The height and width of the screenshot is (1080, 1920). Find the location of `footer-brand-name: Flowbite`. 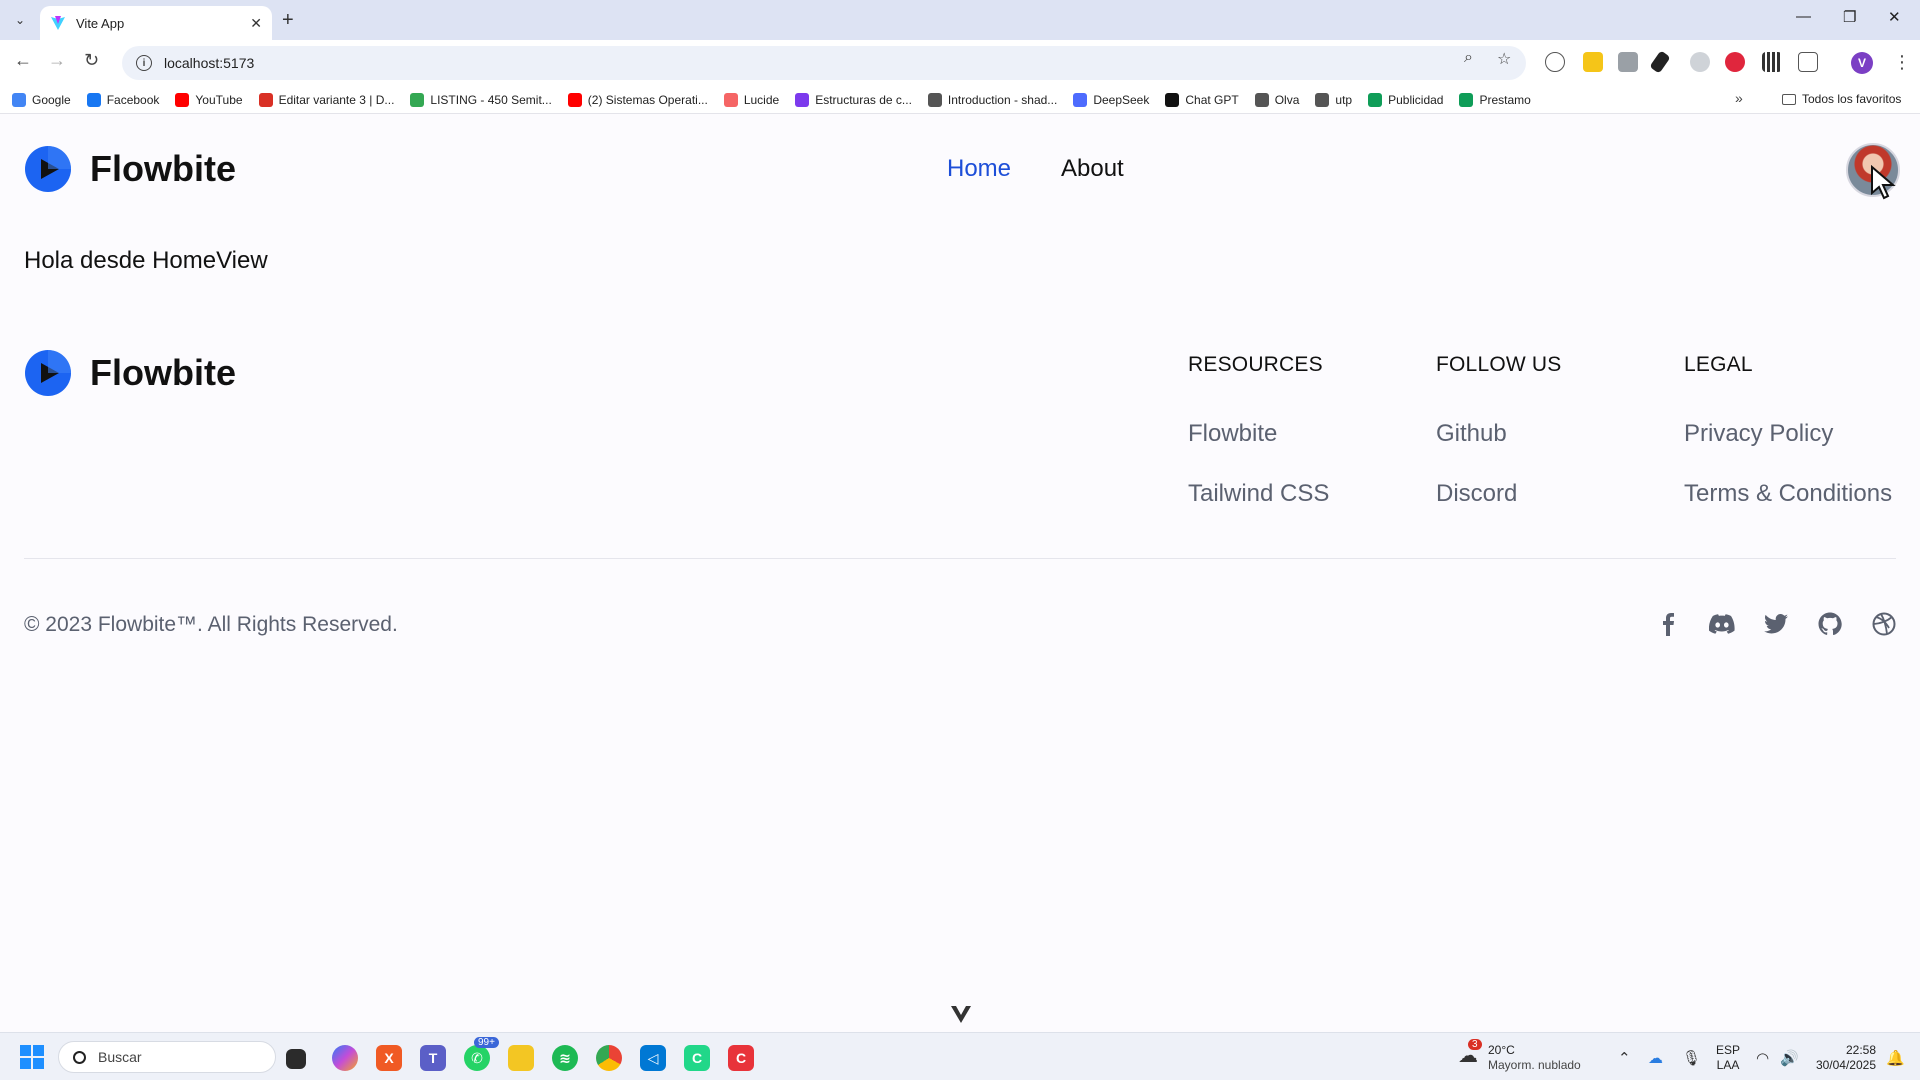

footer-brand-name: Flowbite is located at coordinates (163, 372).